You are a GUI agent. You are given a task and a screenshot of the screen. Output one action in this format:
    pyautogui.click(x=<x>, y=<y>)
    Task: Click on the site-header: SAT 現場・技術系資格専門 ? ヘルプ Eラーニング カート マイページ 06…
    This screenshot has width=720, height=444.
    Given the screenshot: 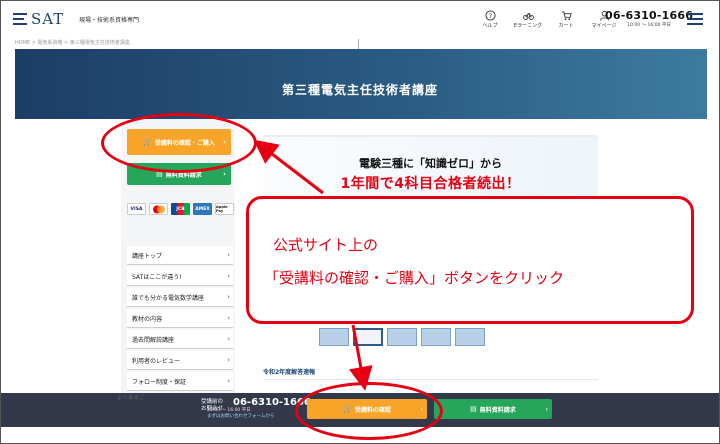 What is the action you would take?
    pyautogui.click(x=360, y=19)
    